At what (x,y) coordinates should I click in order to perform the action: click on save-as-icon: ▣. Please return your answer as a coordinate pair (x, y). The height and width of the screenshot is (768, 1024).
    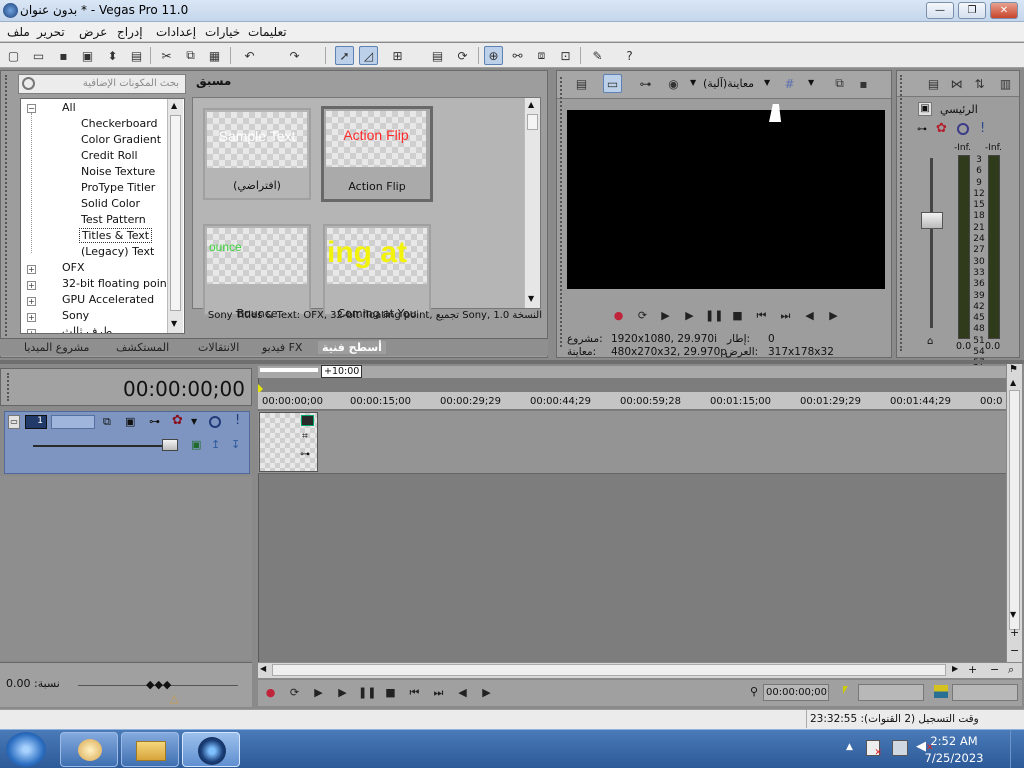
    Looking at the image, I should click on (87, 55).